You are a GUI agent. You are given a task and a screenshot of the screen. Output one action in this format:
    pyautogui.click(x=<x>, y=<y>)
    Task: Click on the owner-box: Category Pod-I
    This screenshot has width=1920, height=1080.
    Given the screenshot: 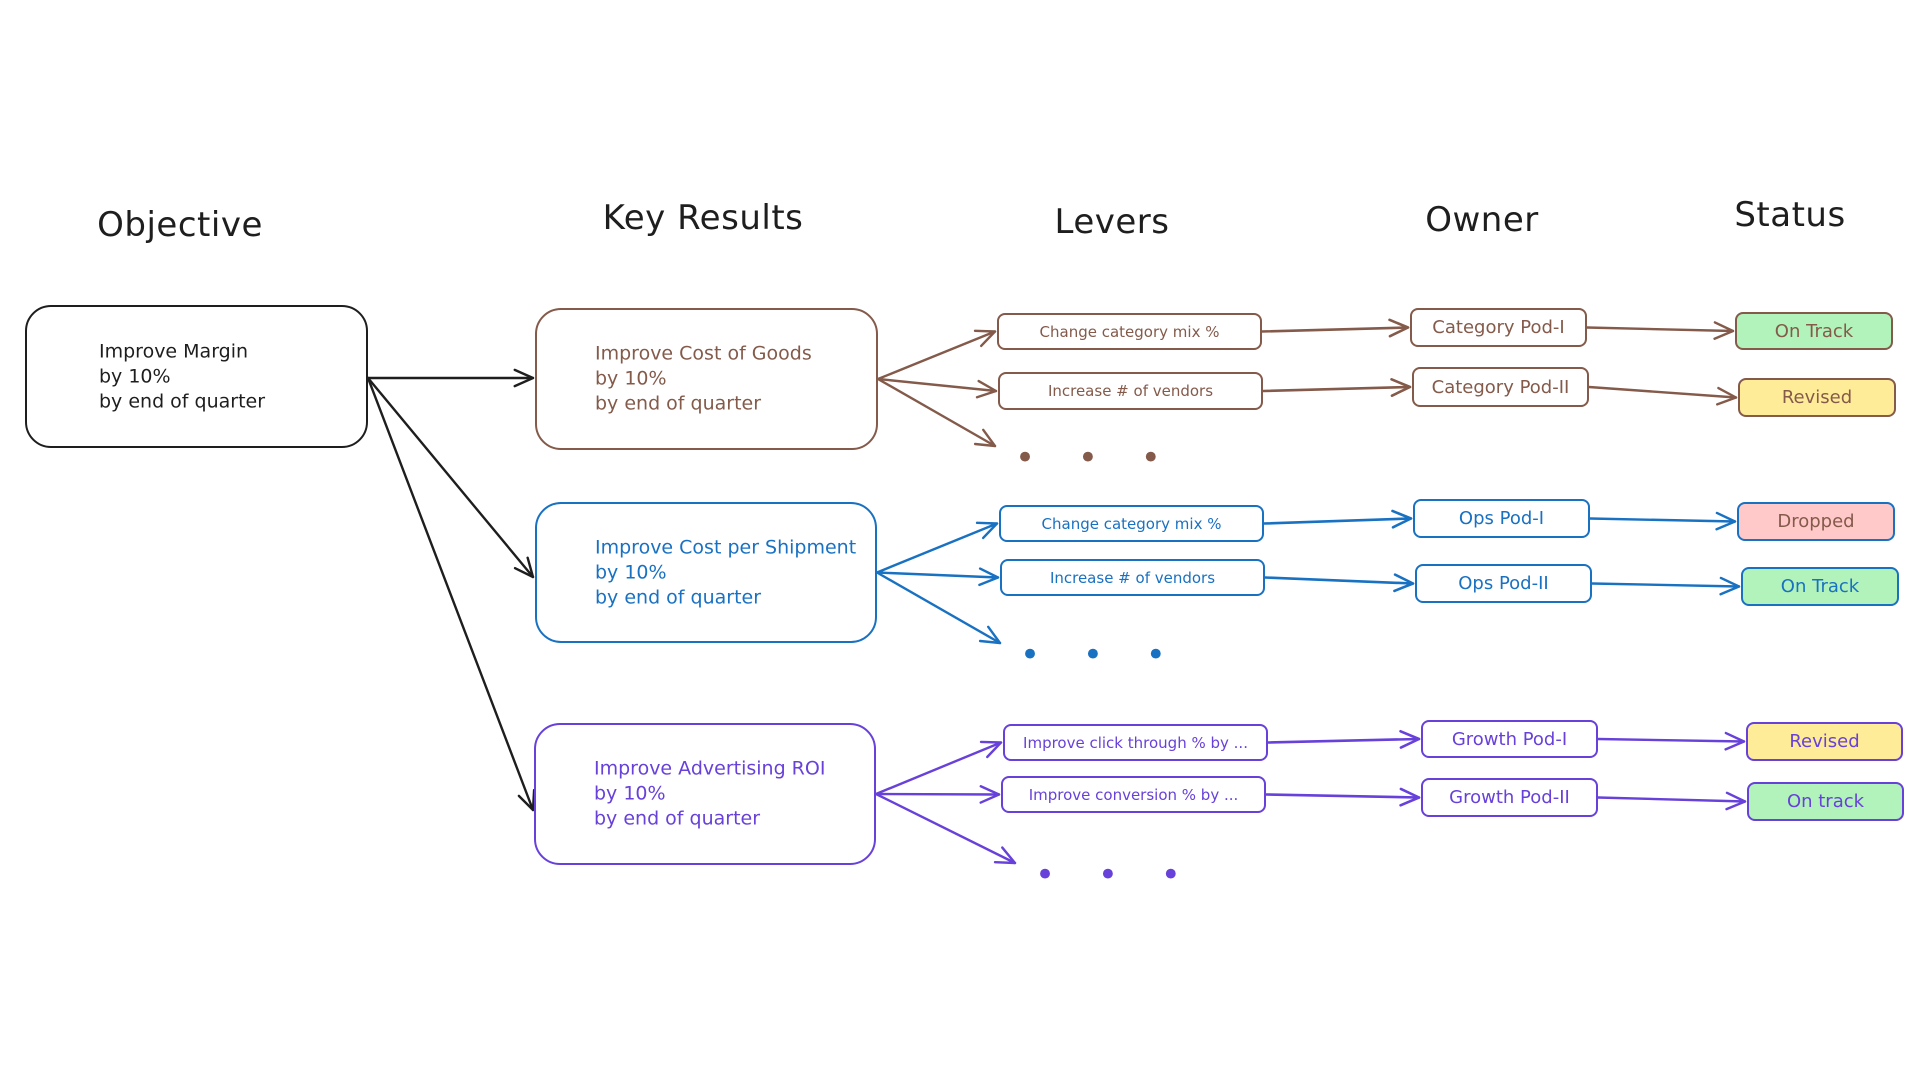 What is the action you would take?
    pyautogui.click(x=1498, y=327)
    